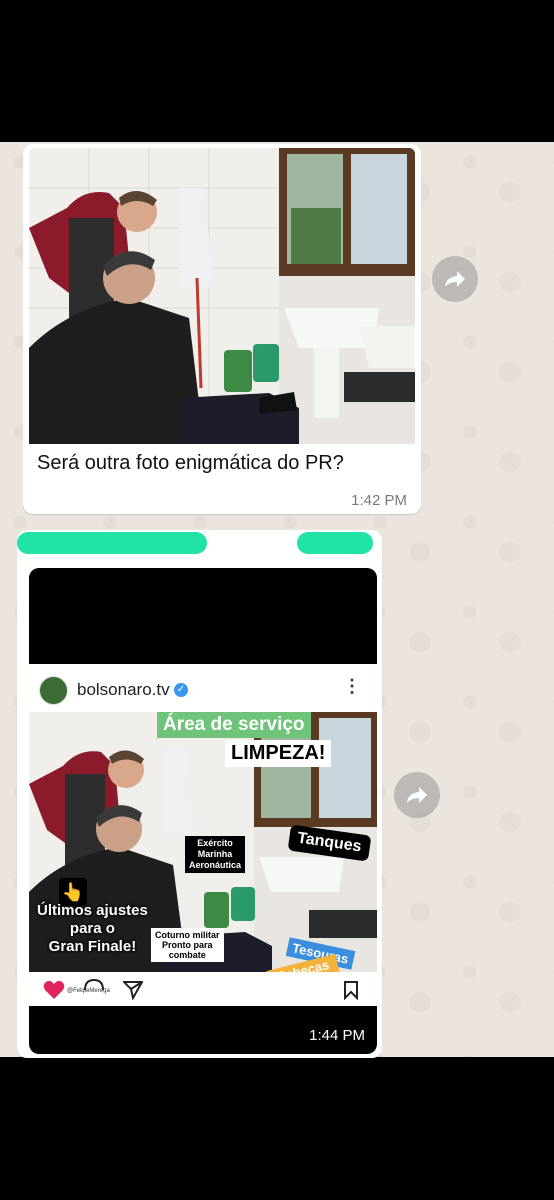 This screenshot has width=554, height=1200. What do you see at coordinates (215, 854) in the screenshot?
I see `overlay-exercito: Exército Marinha Aeronáutica` at bounding box center [215, 854].